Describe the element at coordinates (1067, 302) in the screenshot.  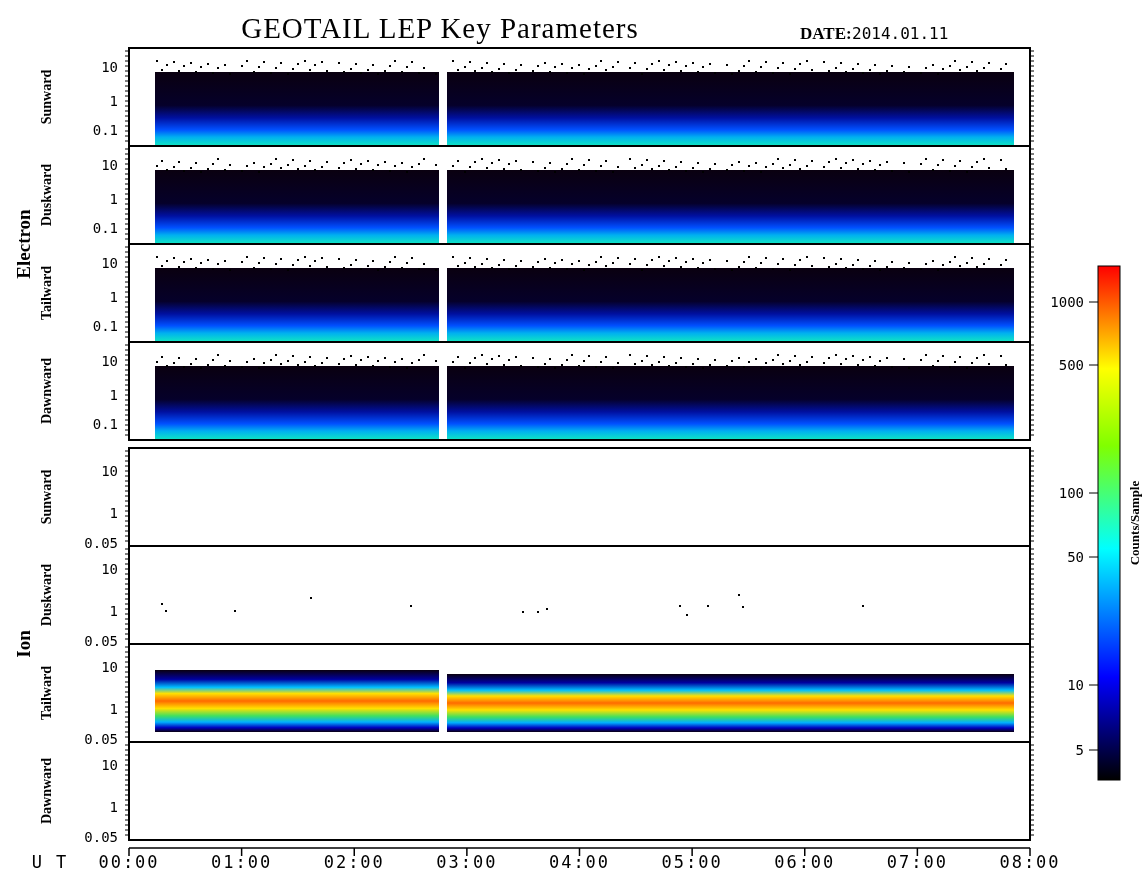
I see `colorbar-tick-label: 1000` at that location.